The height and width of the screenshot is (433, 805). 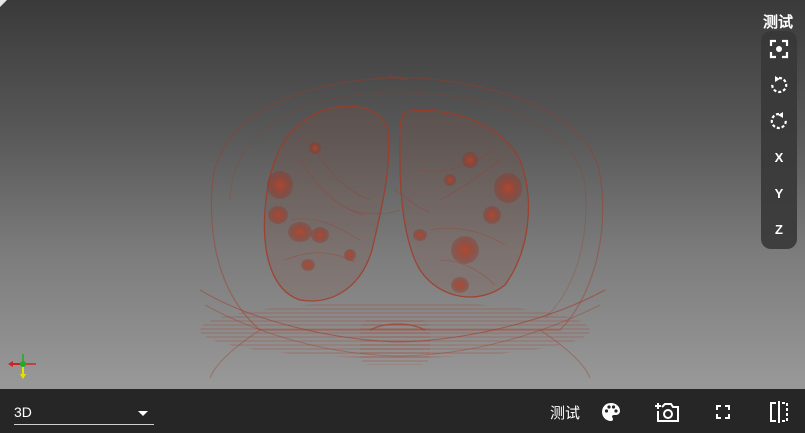 What do you see at coordinates (565, 413) in the screenshot?
I see `bottom-toolbar-label: 测试` at bounding box center [565, 413].